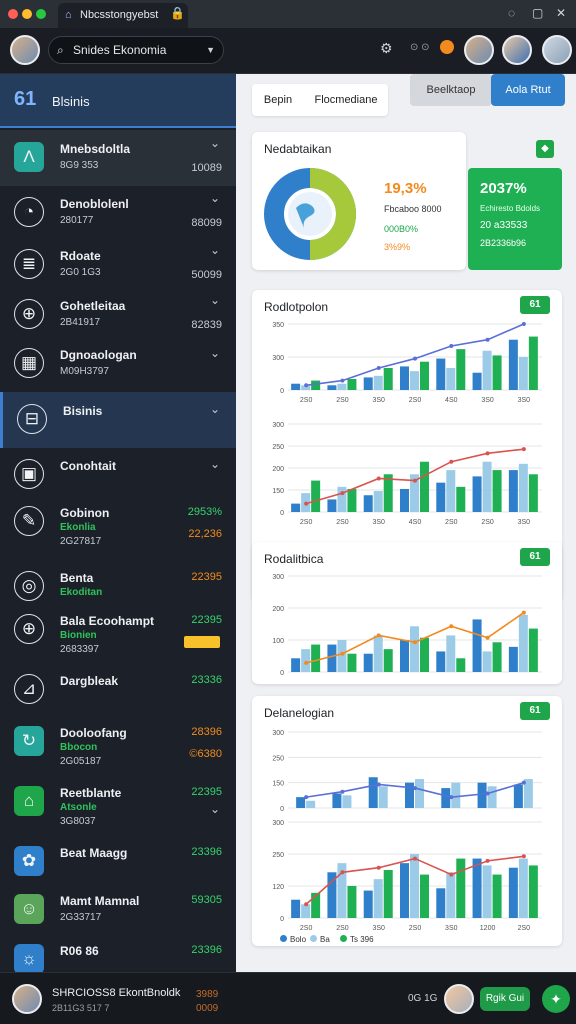  Describe the element at coordinates (204, 512) in the screenshot. I see `sidebar-item-value: 2953%` at that location.